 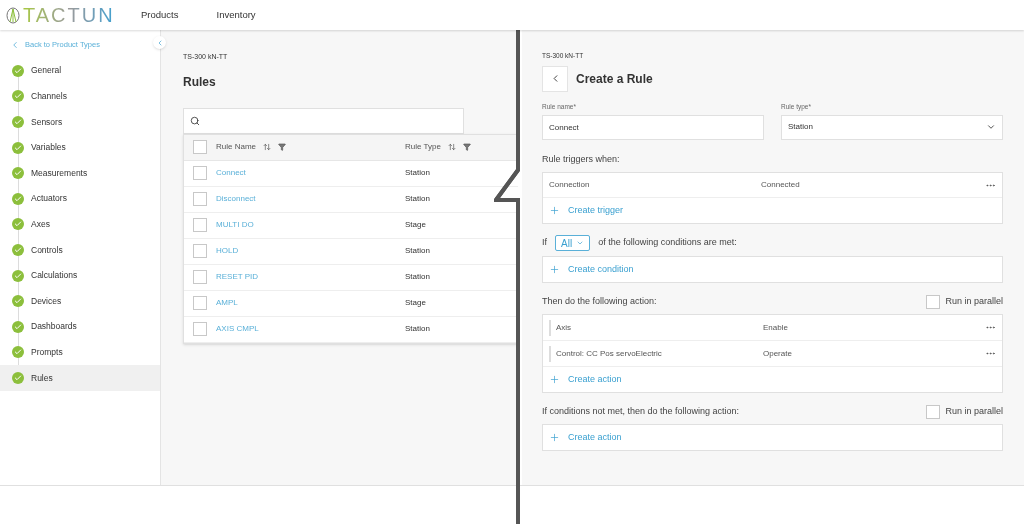 What do you see at coordinates (609, 353) in the screenshot?
I see `table-cell-text: Control: CC Pos servoElectric` at bounding box center [609, 353].